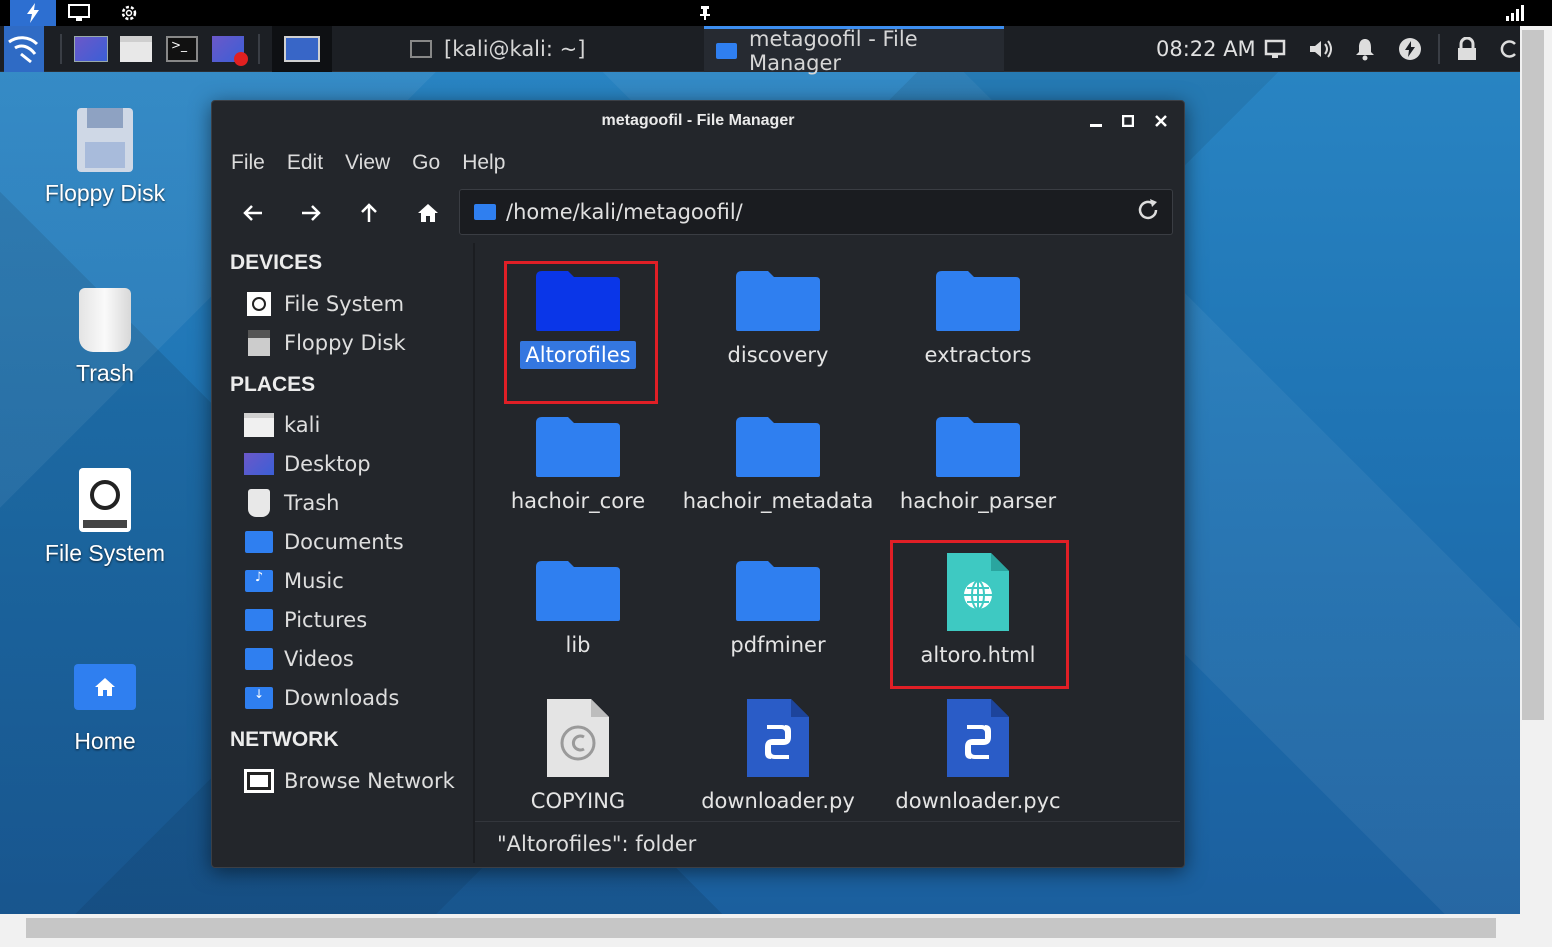 Image resolution: width=1552 pixels, height=947 pixels. Describe the element at coordinates (105, 320) in the screenshot. I see `trash-icon` at that location.